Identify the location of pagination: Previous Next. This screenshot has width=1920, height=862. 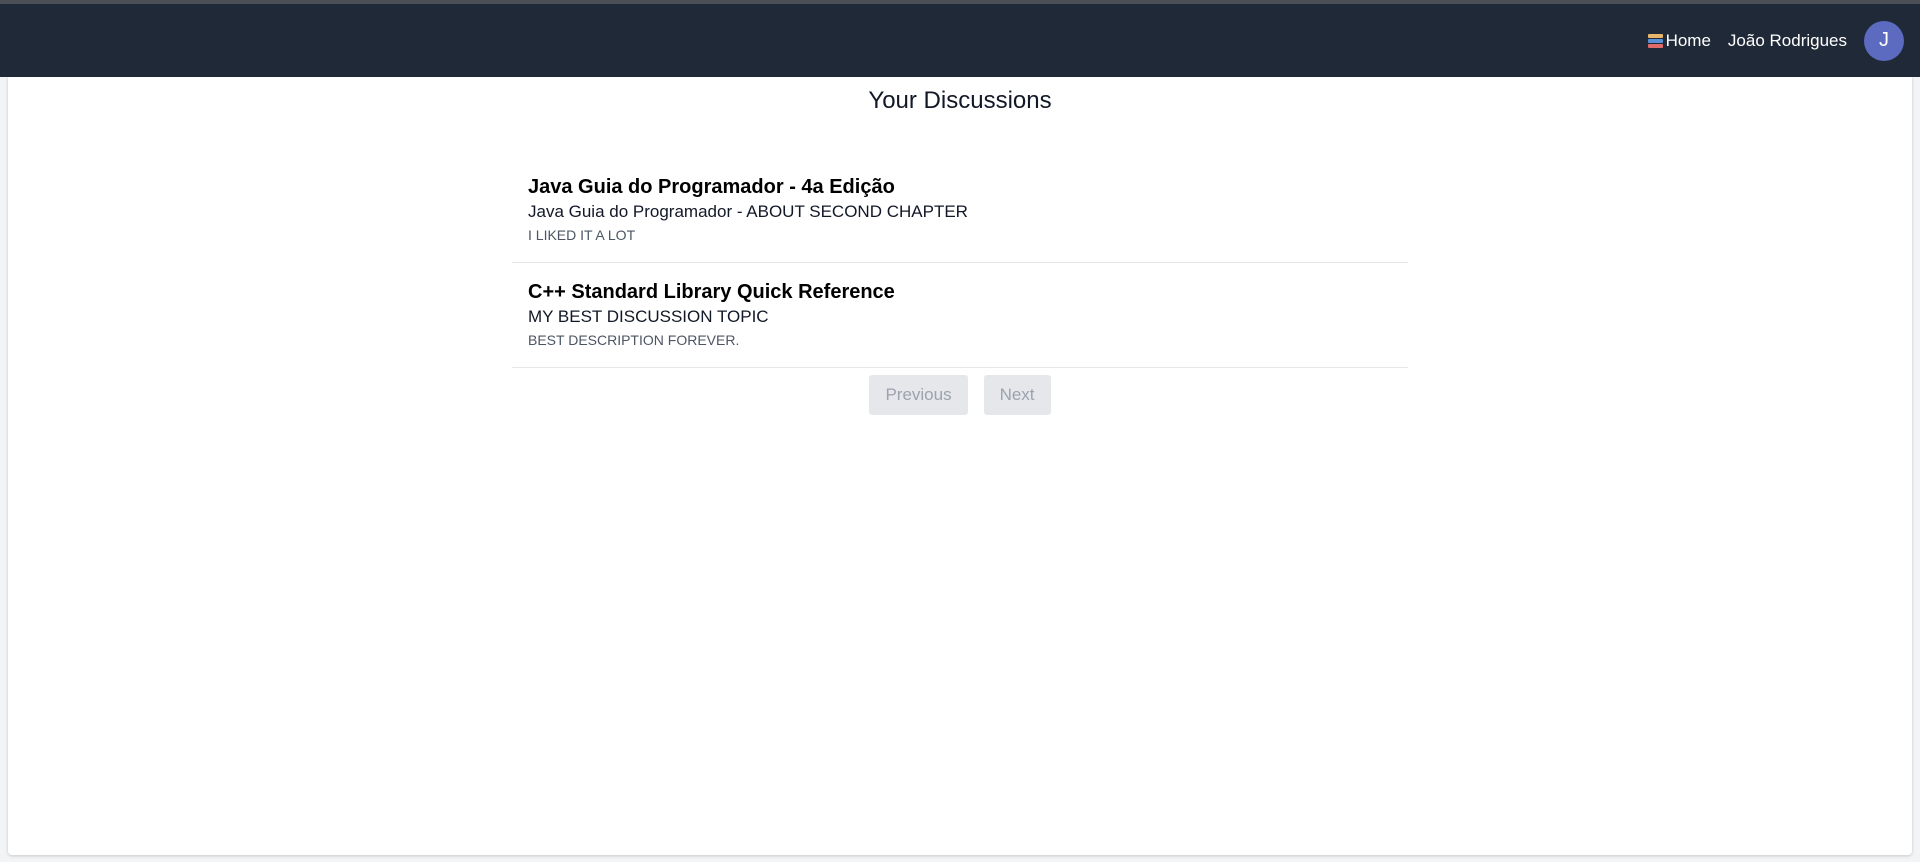
(960, 395).